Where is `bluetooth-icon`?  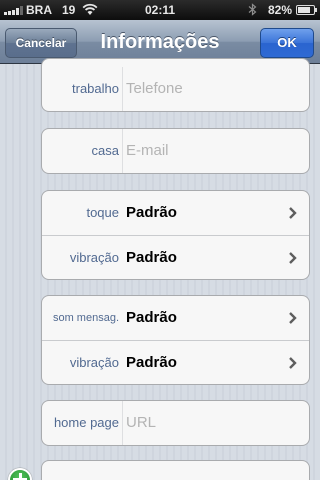
bluetooth-icon is located at coordinates (252, 9).